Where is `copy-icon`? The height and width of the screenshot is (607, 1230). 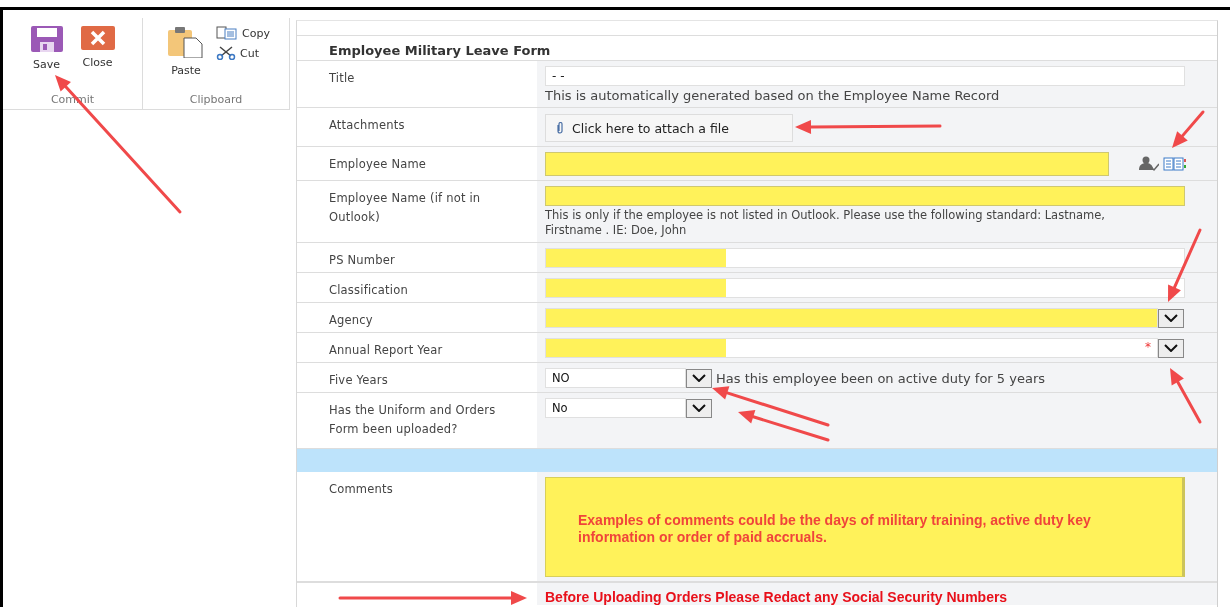
copy-icon is located at coordinates (227, 33).